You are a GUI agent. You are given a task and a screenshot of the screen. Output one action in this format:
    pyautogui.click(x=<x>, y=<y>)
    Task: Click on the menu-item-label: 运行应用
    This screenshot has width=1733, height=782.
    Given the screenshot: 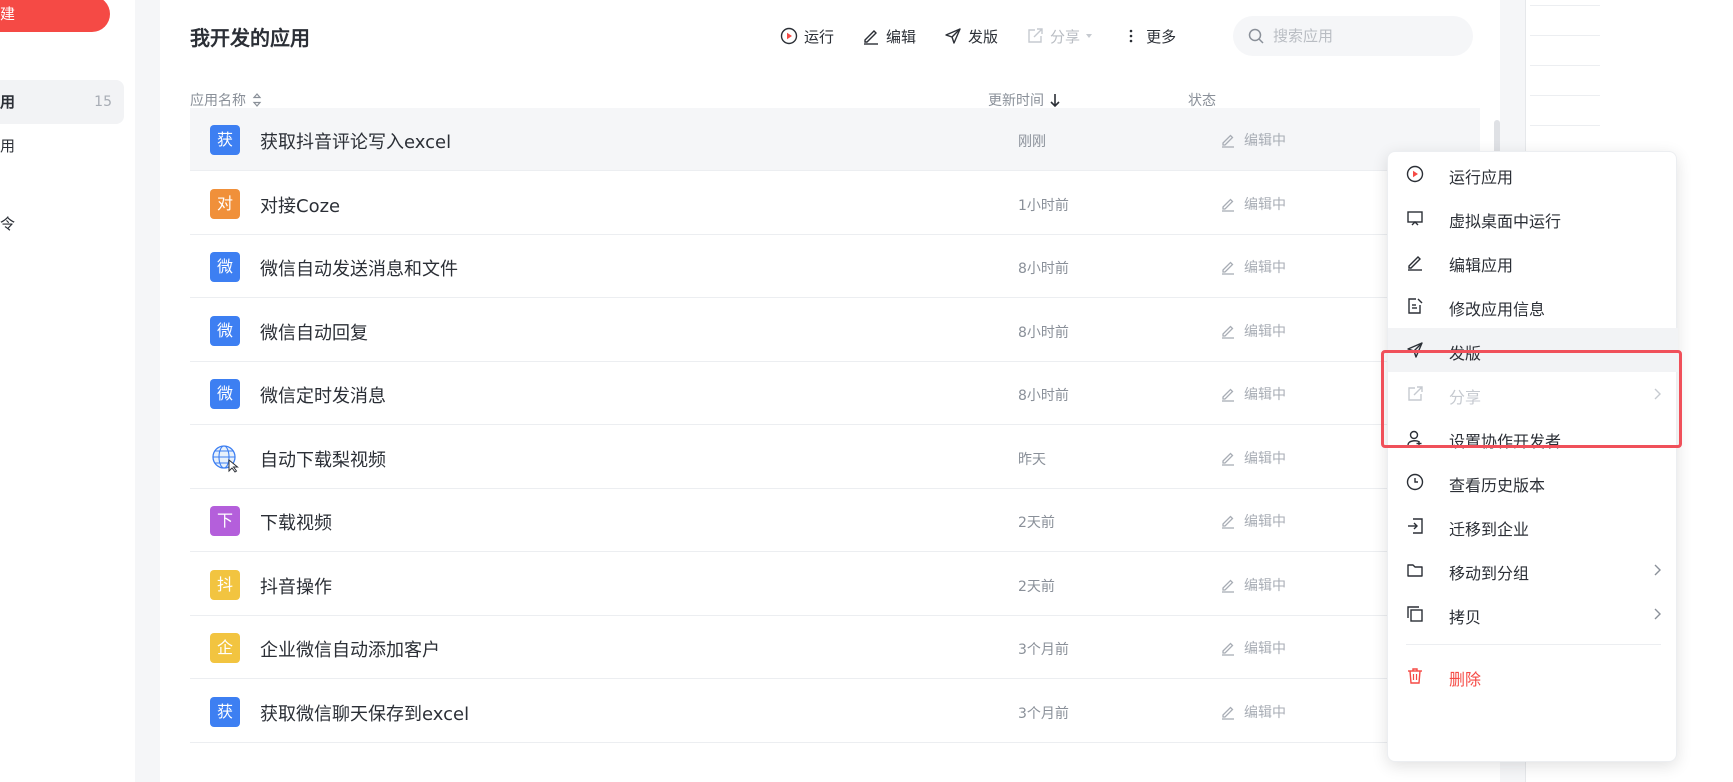 What is the action you would take?
    pyautogui.click(x=1481, y=177)
    